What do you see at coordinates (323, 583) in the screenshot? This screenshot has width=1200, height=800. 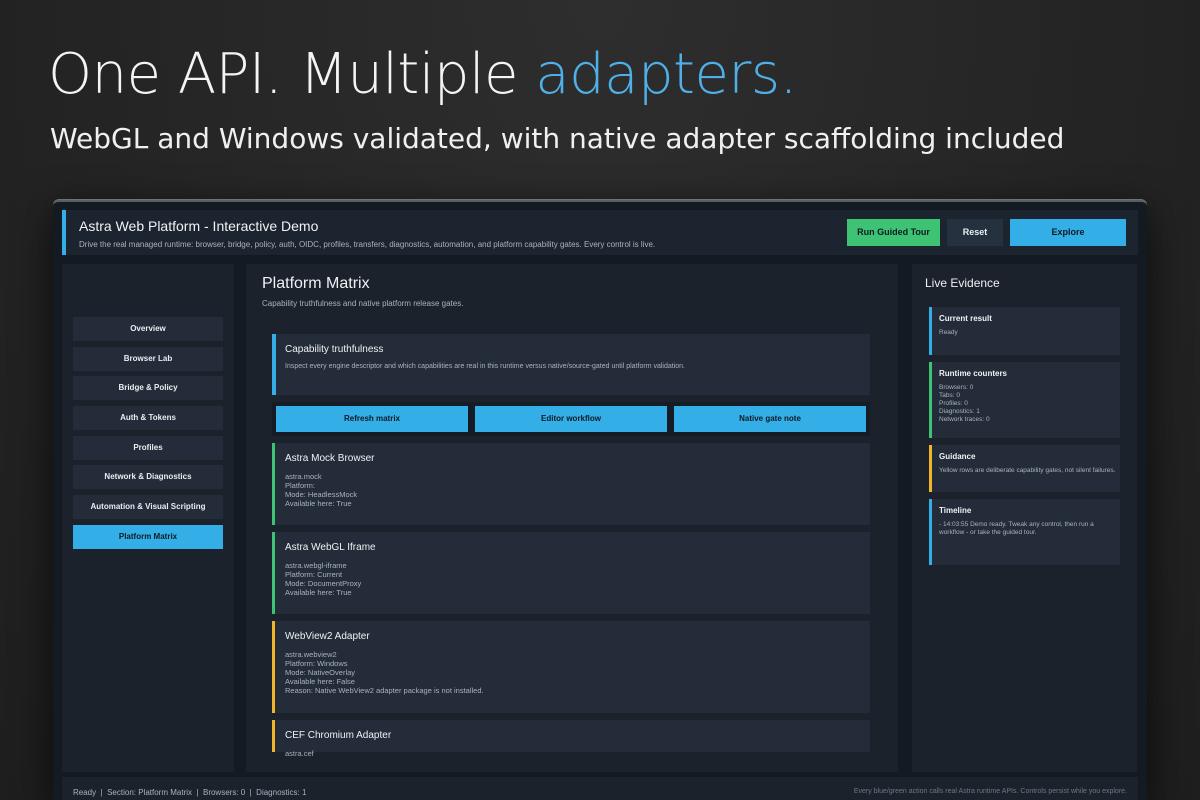 I see `engine-detail: Mode: DocumentProxy` at bounding box center [323, 583].